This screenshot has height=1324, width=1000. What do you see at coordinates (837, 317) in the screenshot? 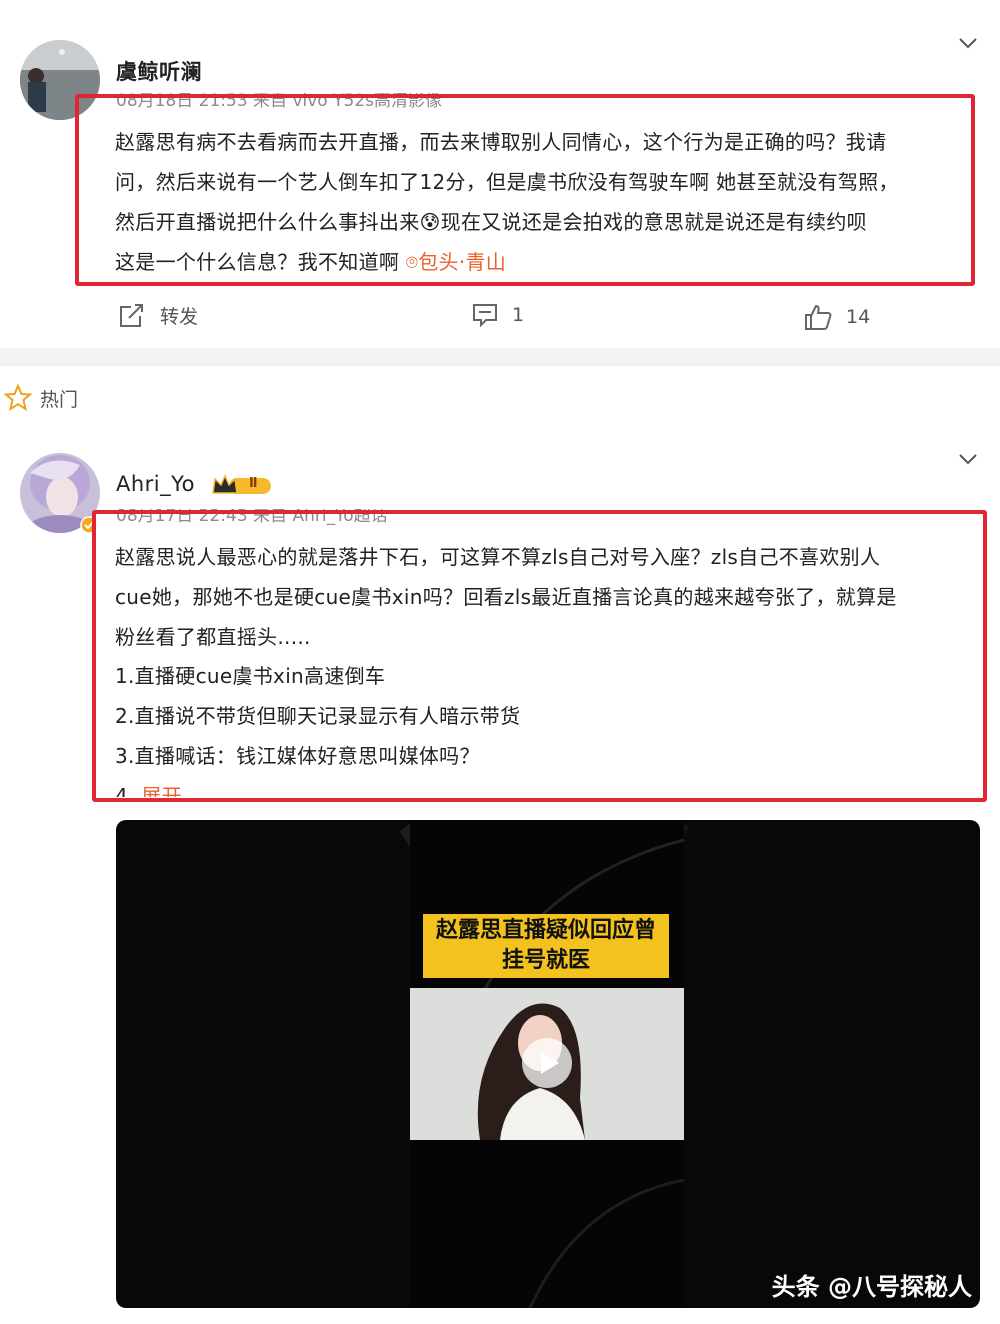
I see `like-button: 14` at bounding box center [837, 317].